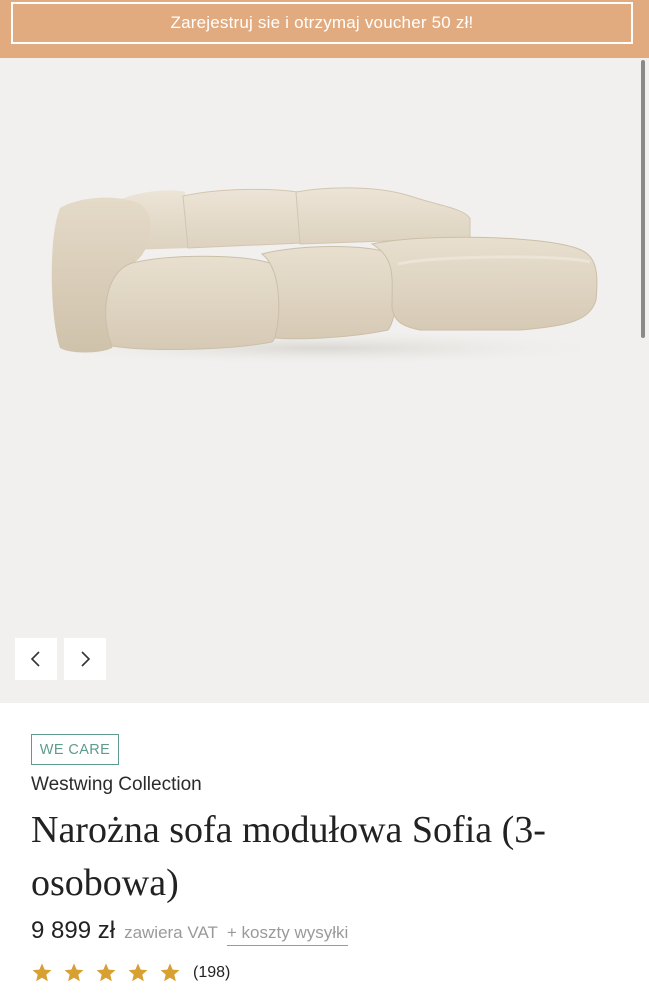 The height and width of the screenshot is (999, 649). I want to click on product-price: 9 899 zł, so click(73, 930).